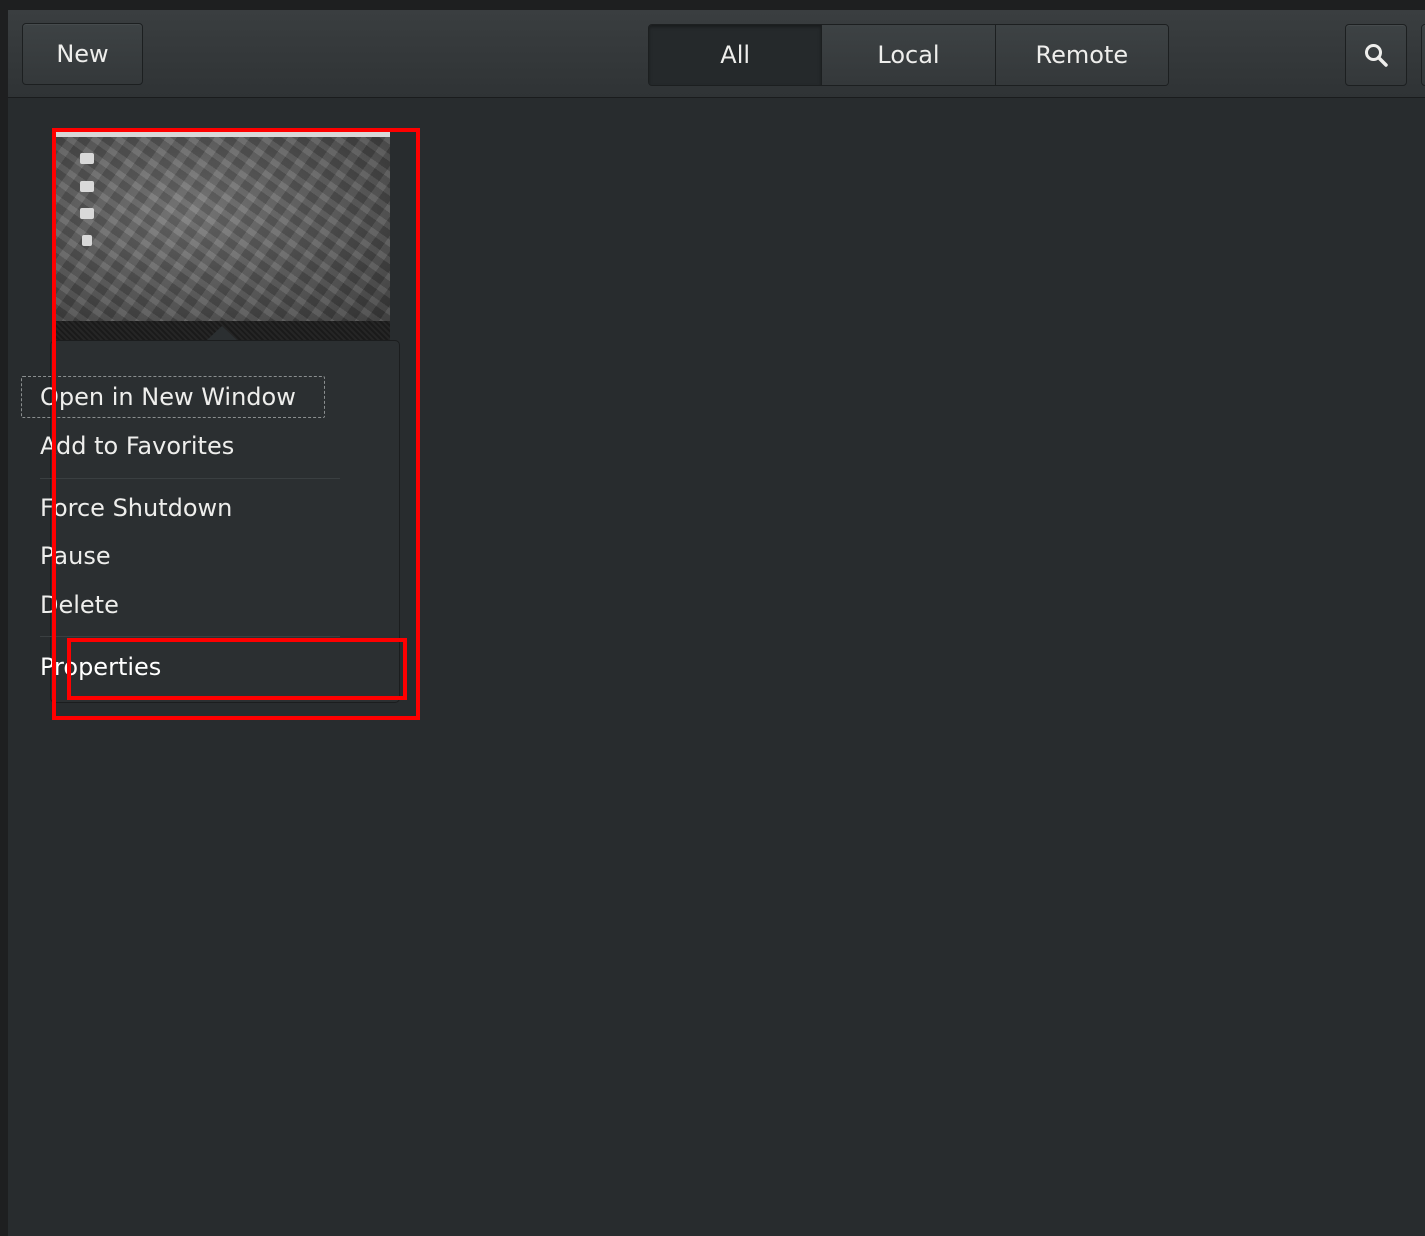 This screenshot has width=1425, height=1236. I want to click on menu-item-add-to-favorites: Add to Favorites, so click(173, 446).